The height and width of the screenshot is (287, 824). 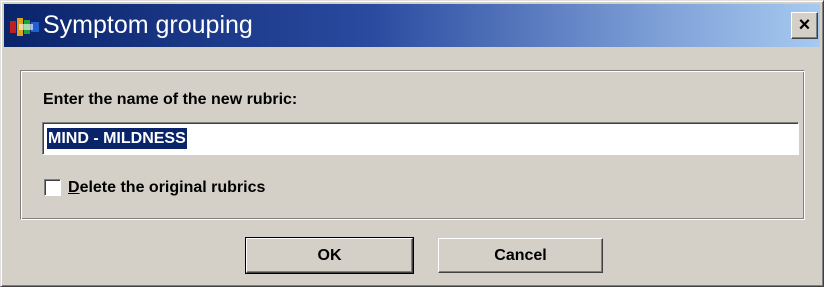 I want to click on app-logo-icon, so click(x=24, y=27).